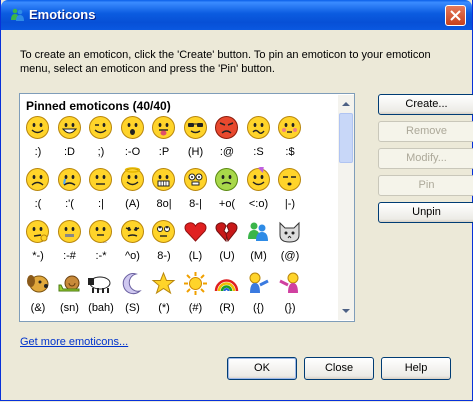 This screenshot has width=473, height=402. I want to click on remove-button-label: Remove, so click(426, 131).